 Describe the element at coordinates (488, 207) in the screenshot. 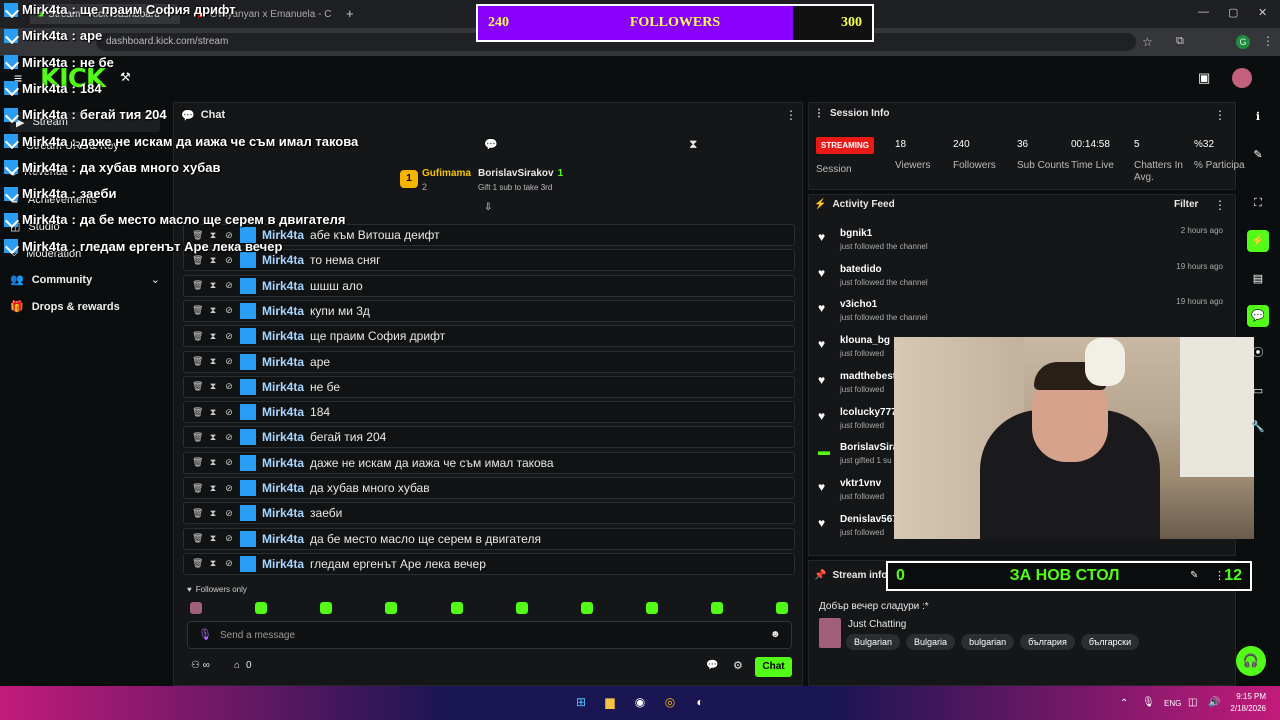

I see `expand-leaderboard-icon: ⇩` at that location.